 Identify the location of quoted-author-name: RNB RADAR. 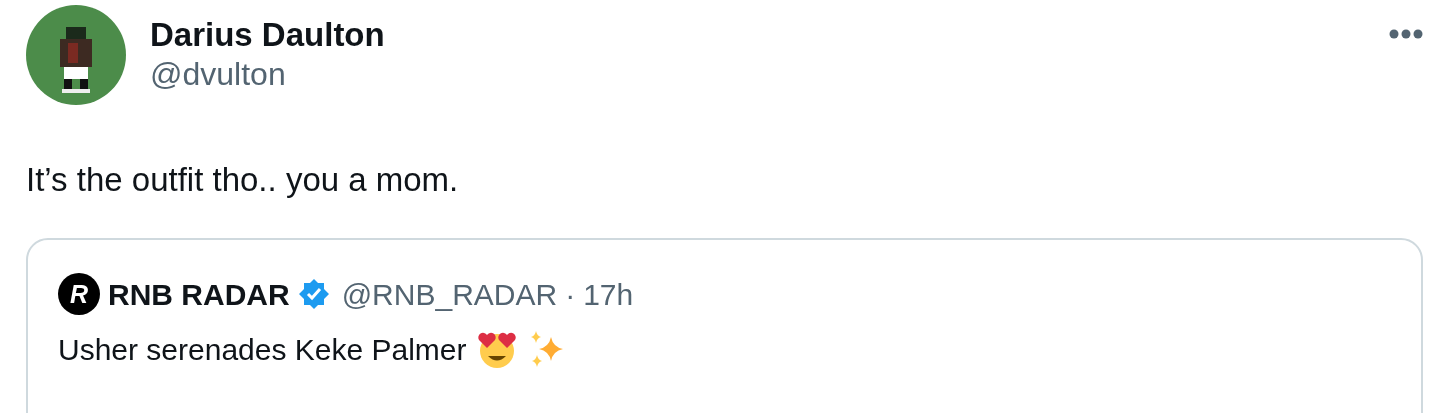
(199, 294).